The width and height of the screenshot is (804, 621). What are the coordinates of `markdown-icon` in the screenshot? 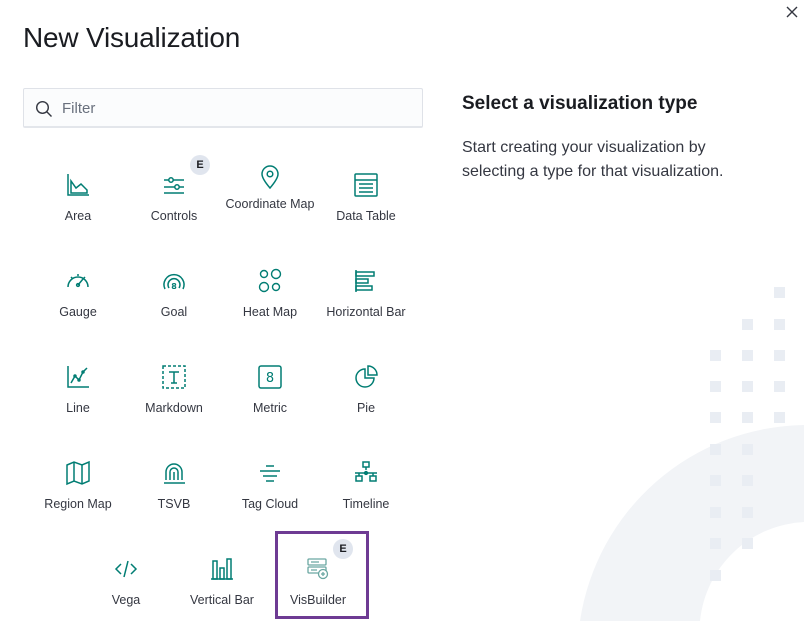 It's located at (174, 377).